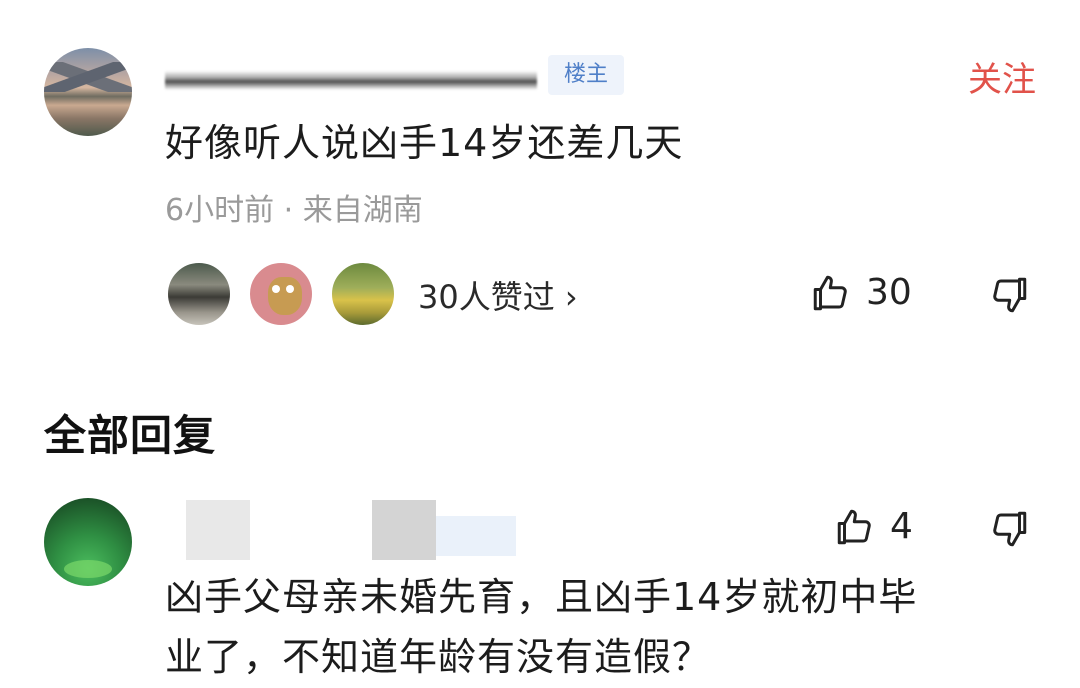 This screenshot has height=688, width=1080. I want to click on likers-link: 30人赞过 ›, so click(498, 295).